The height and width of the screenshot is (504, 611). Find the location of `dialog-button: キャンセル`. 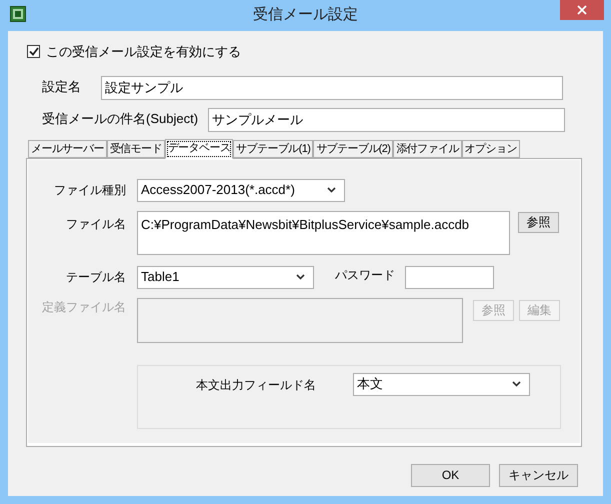

dialog-button: キャンセル is located at coordinates (538, 475).